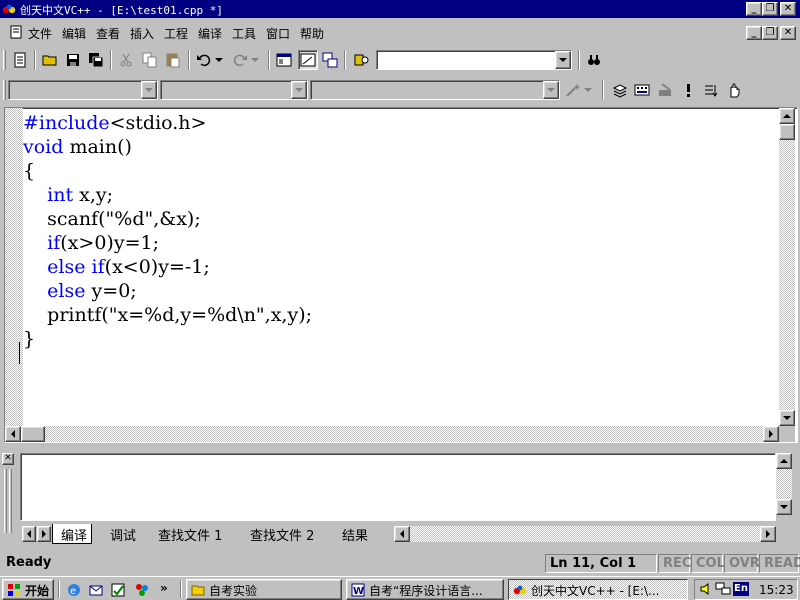  I want to click on show-desktop-icon, so click(118, 590).